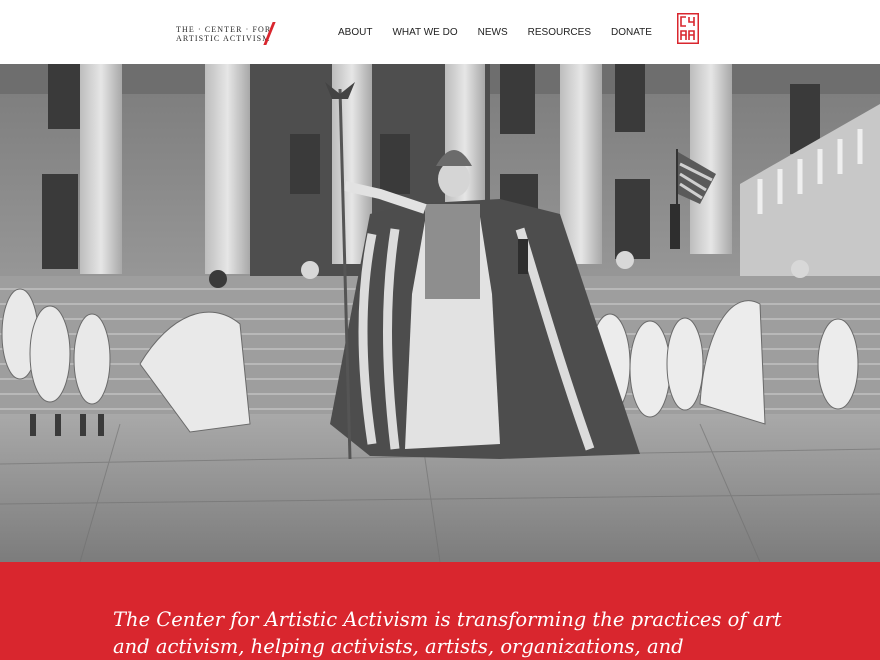 This screenshot has width=880, height=660. Describe the element at coordinates (493, 33) in the screenshot. I see `nav-news-link: NEWS` at that location.